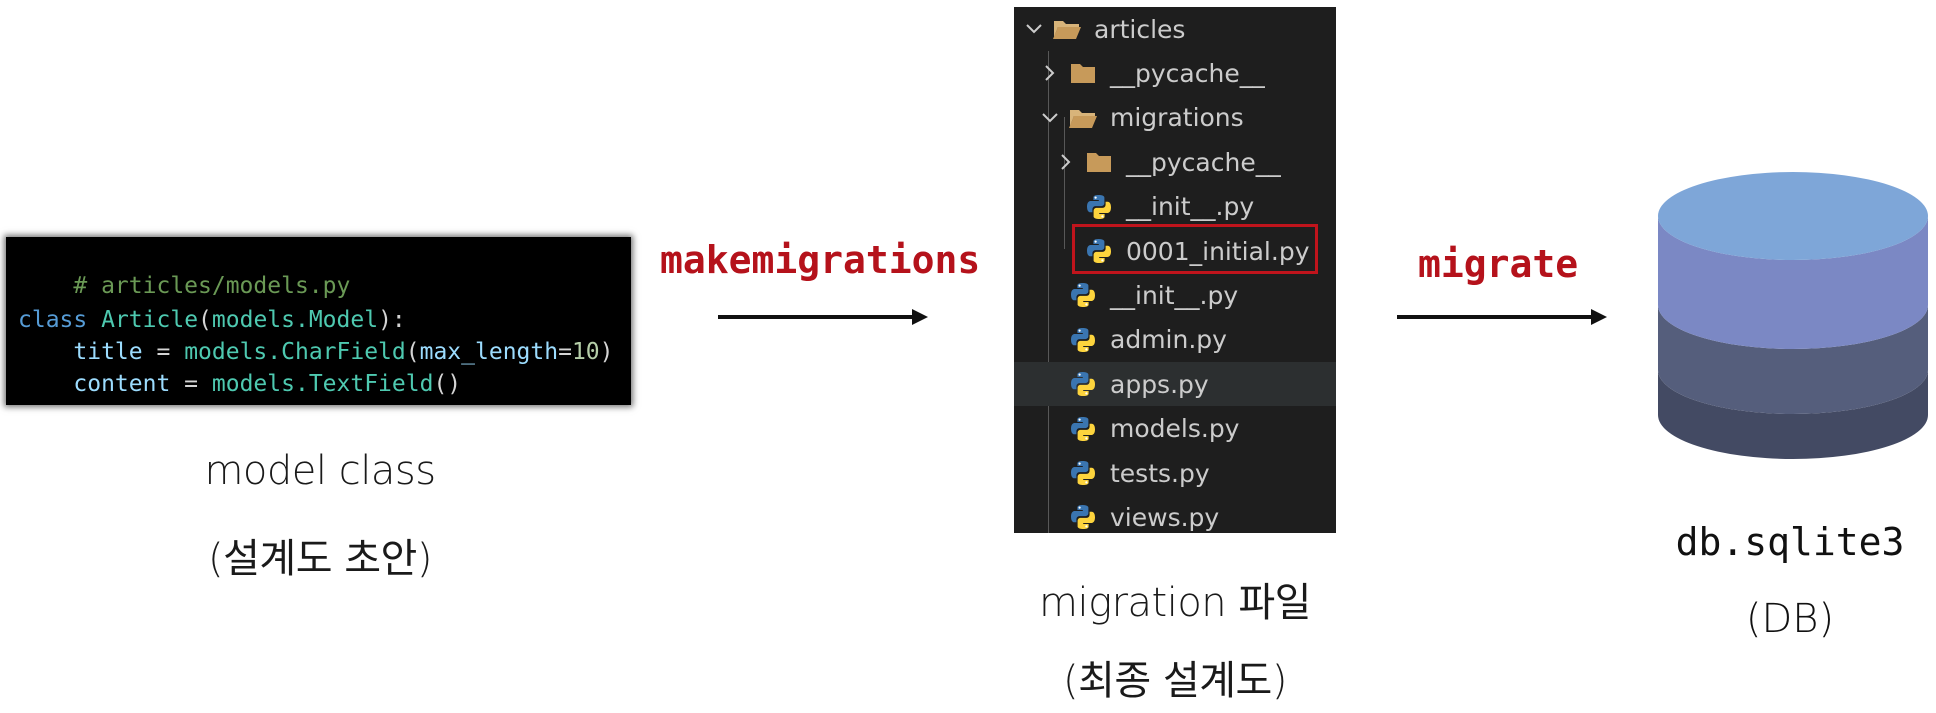 The image size is (1936, 713). Describe the element at coordinates (1195, 249) in the screenshot. I see `new-migration-highlight` at that location.